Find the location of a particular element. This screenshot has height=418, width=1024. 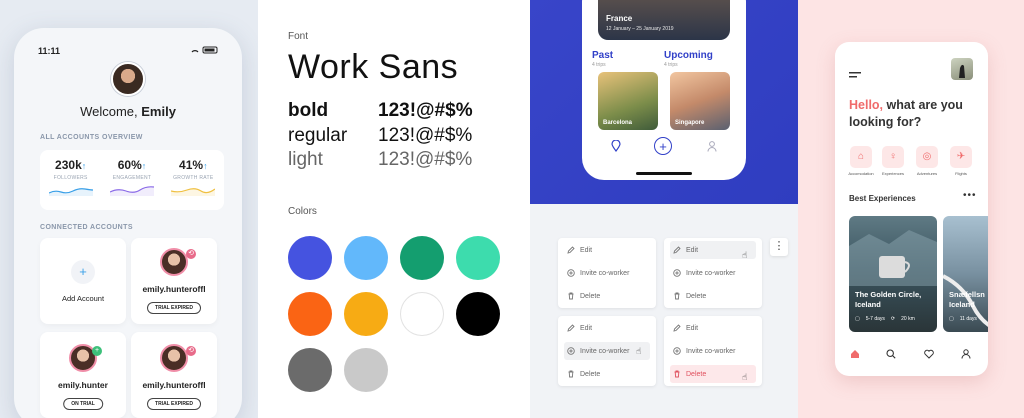

hero-title: France is located at coordinates (619, 18).